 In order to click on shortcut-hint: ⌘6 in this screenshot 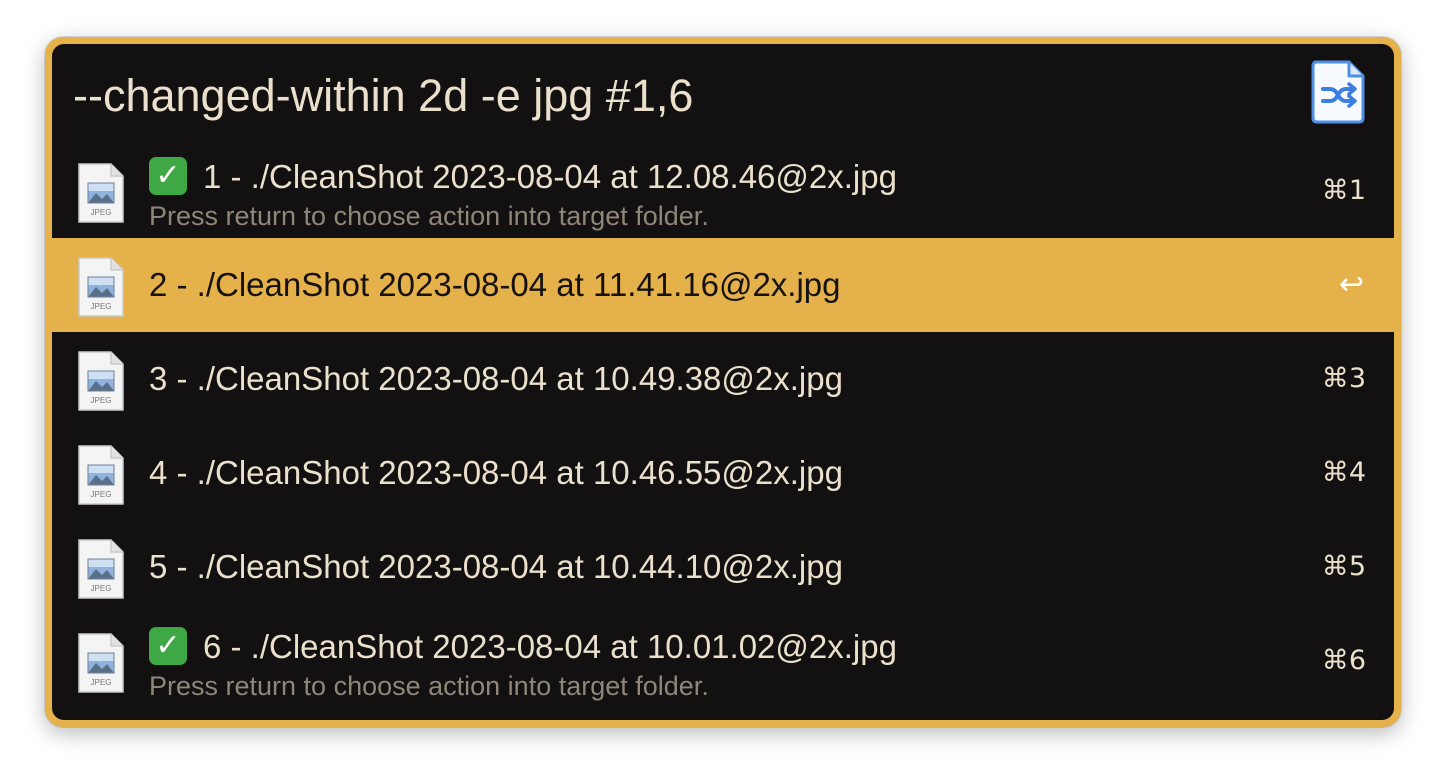, I will do `click(1343, 660)`.